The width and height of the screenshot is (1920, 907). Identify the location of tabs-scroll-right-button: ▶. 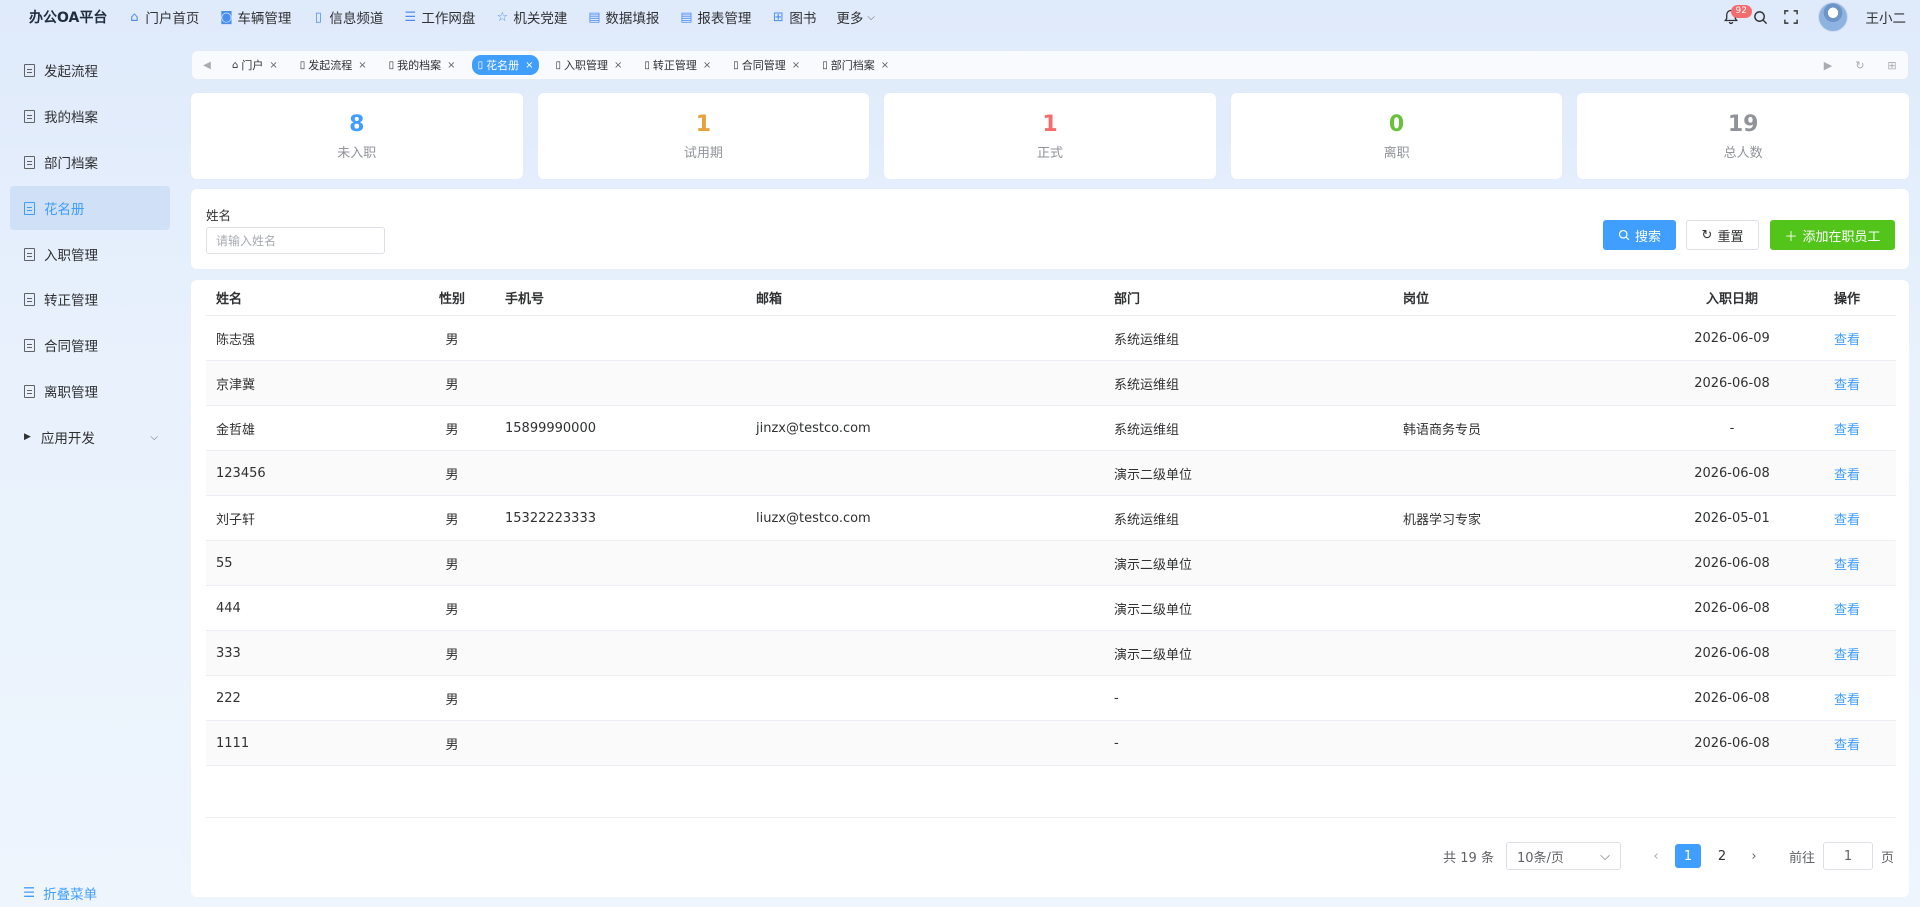
(1828, 65).